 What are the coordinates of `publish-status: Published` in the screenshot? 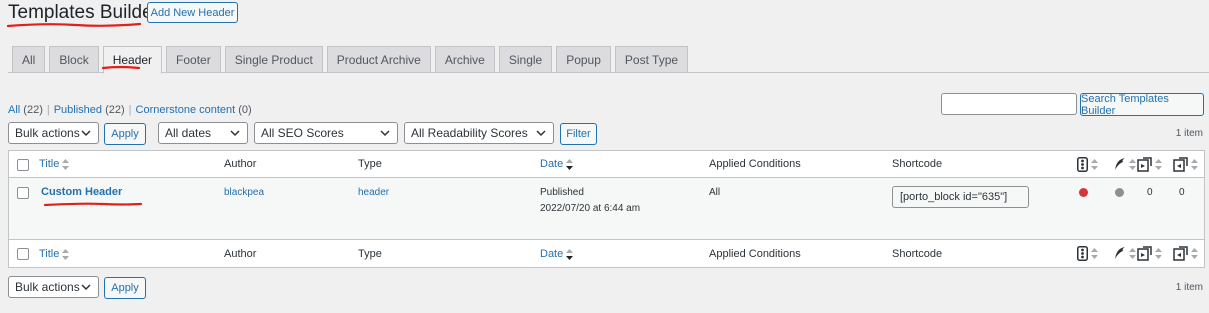 It's located at (562, 192).